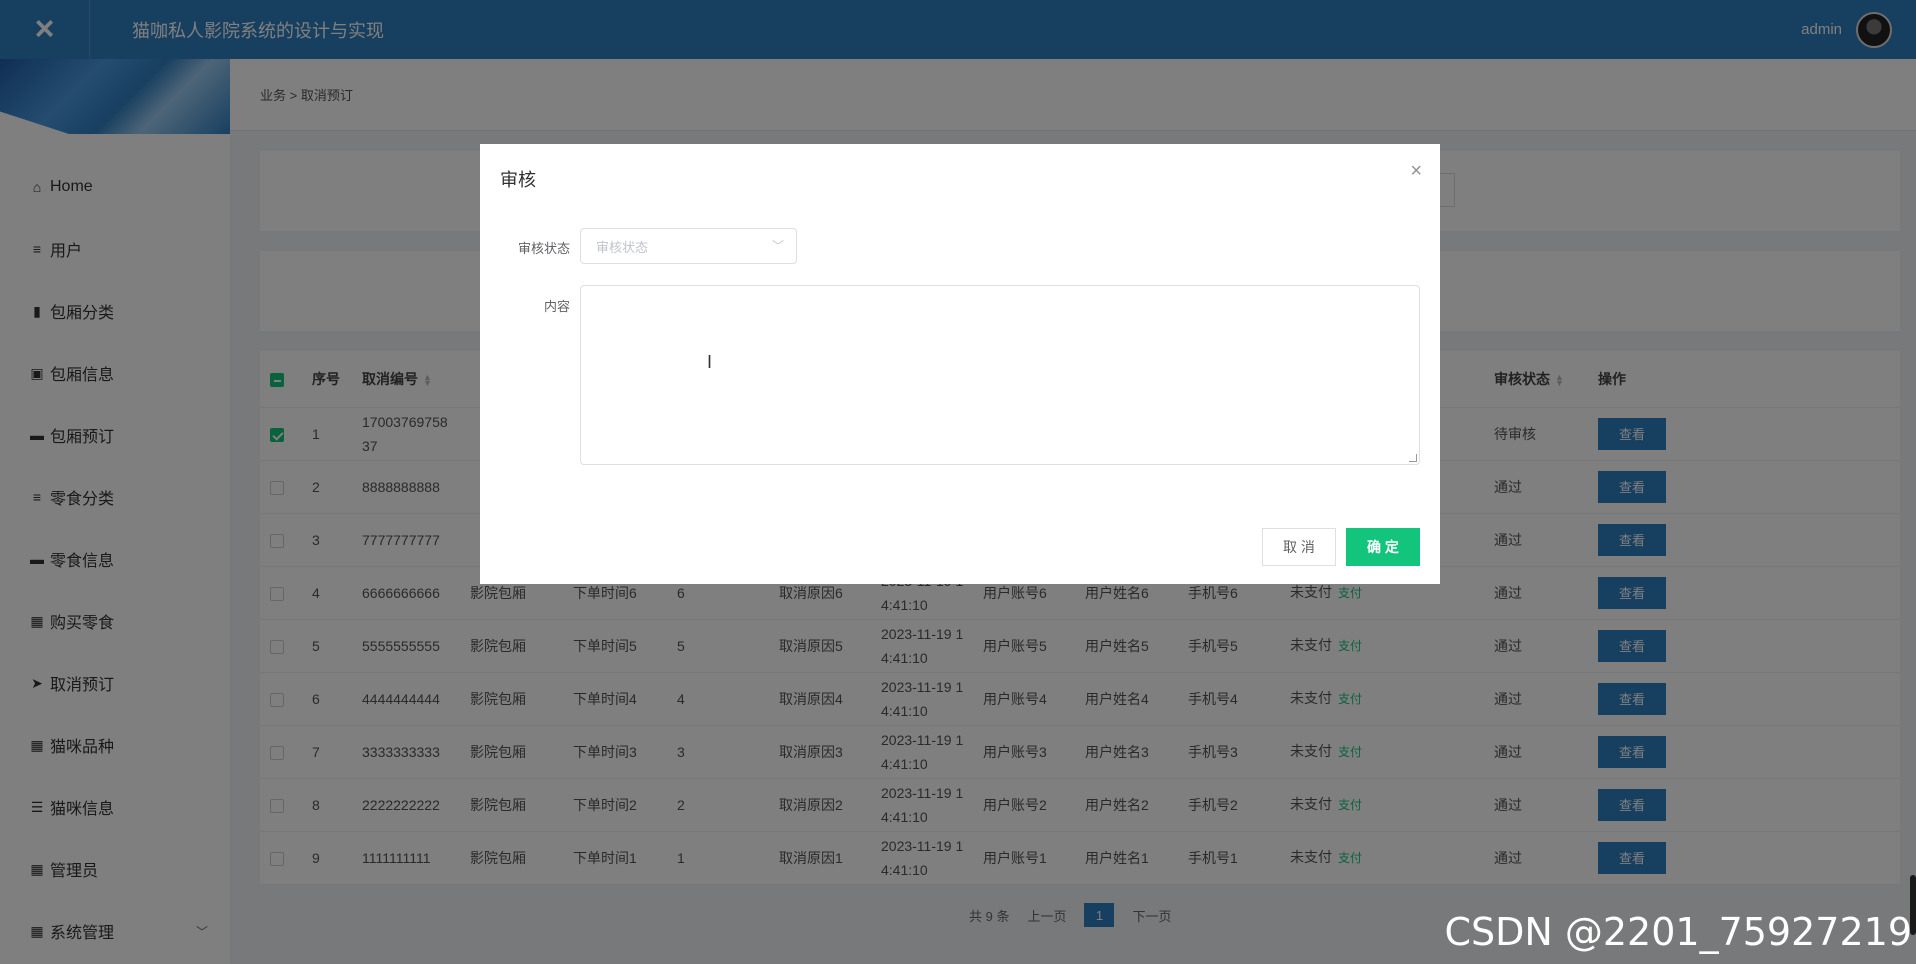 This screenshot has height=964, width=1916. I want to click on content-label: 内容, so click(556, 306).